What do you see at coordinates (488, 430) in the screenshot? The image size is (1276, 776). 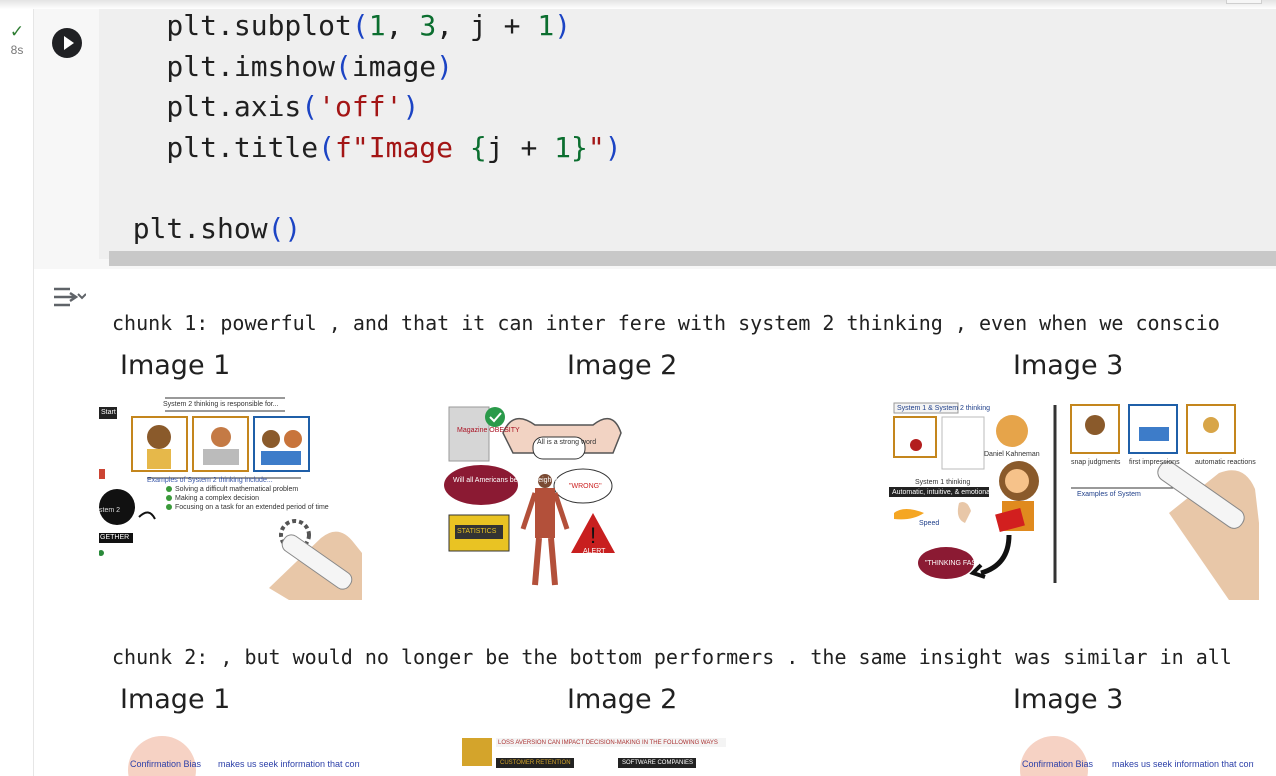 I see `thumb-label: Magazine OBESITY` at bounding box center [488, 430].